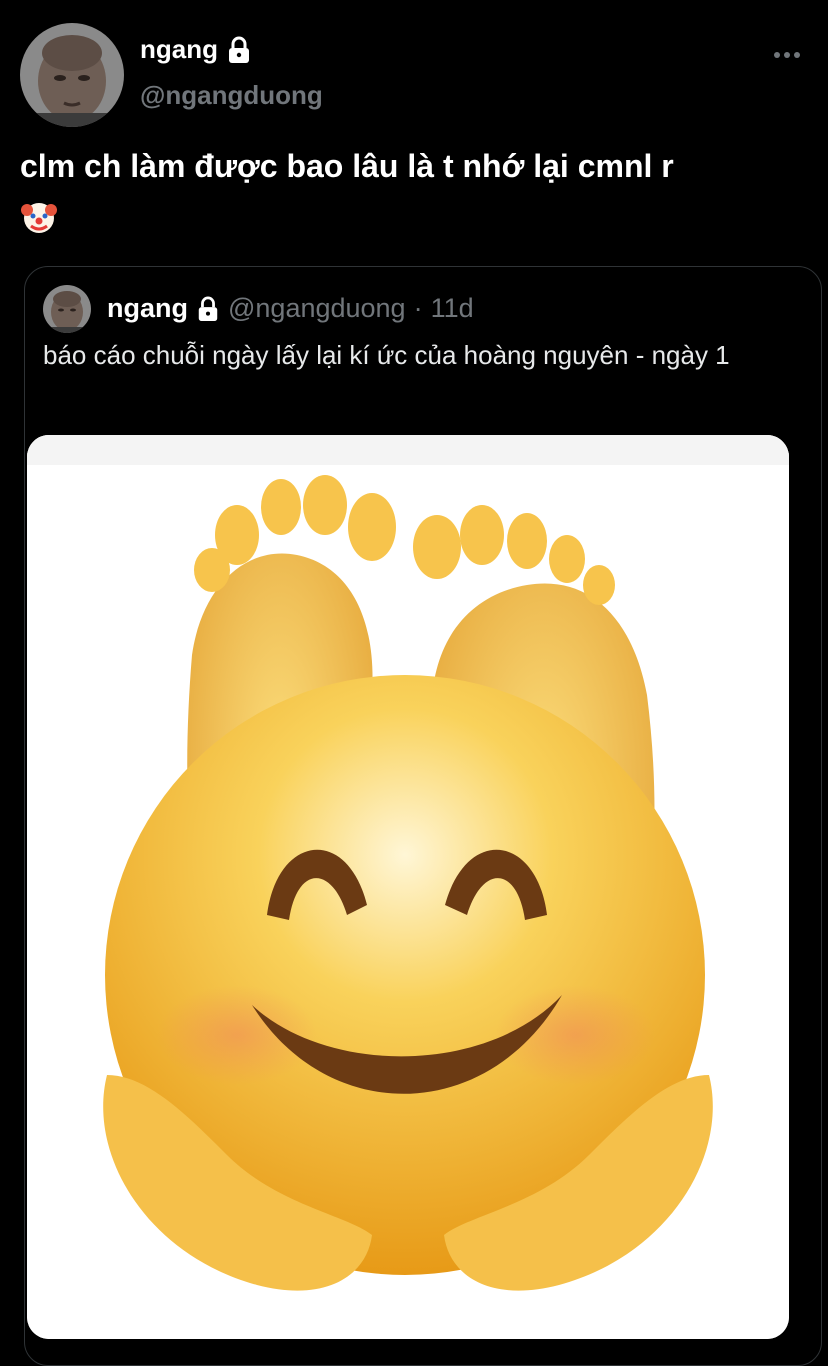 Image resolution: width=828 pixels, height=1366 pixels. Describe the element at coordinates (147, 308) in the screenshot. I see `quoted-display-name: ngang` at that location.